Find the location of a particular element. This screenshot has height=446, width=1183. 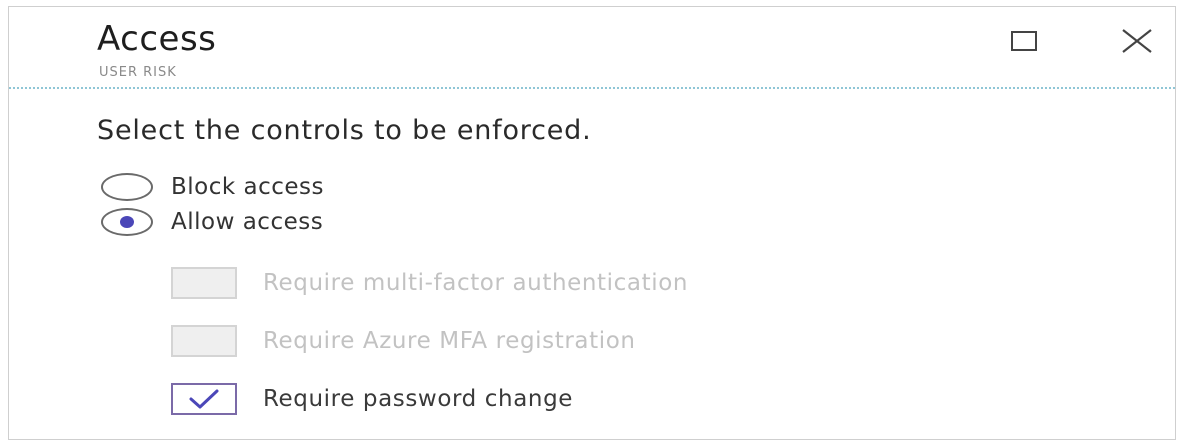

close-icon is located at coordinates (1137, 41).